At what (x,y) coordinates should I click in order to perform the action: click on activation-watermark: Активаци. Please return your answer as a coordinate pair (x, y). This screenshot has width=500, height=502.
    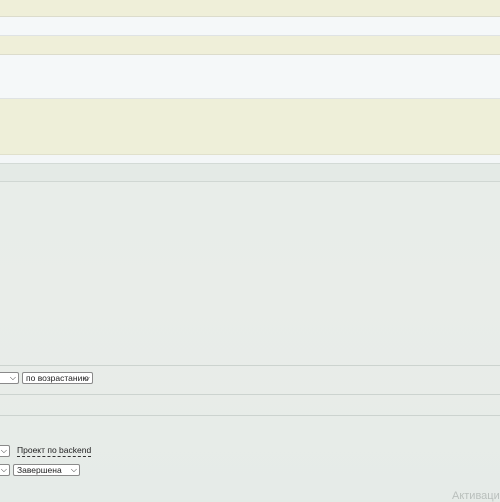
    Looking at the image, I should click on (476, 496).